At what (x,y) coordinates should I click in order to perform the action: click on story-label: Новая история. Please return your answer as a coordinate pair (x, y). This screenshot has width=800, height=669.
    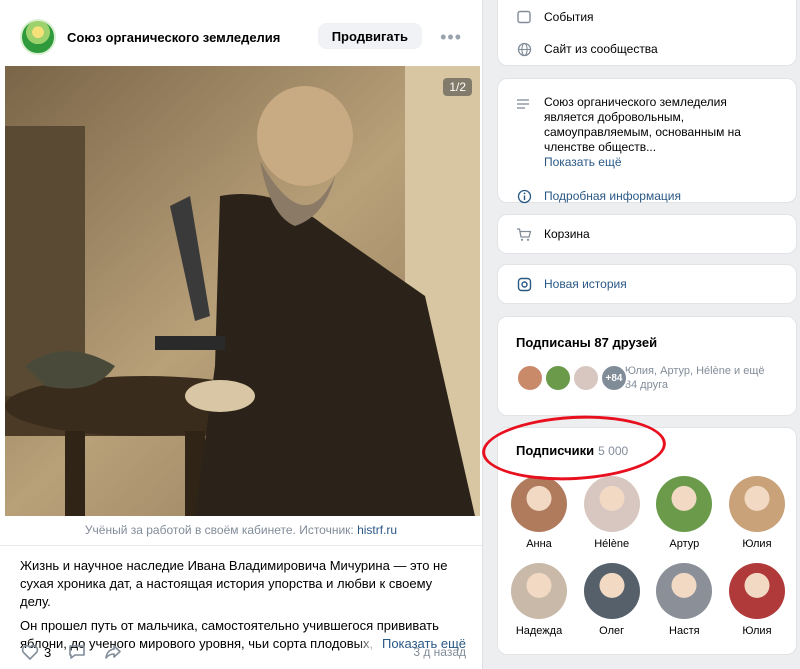
    Looking at the image, I should click on (585, 284).